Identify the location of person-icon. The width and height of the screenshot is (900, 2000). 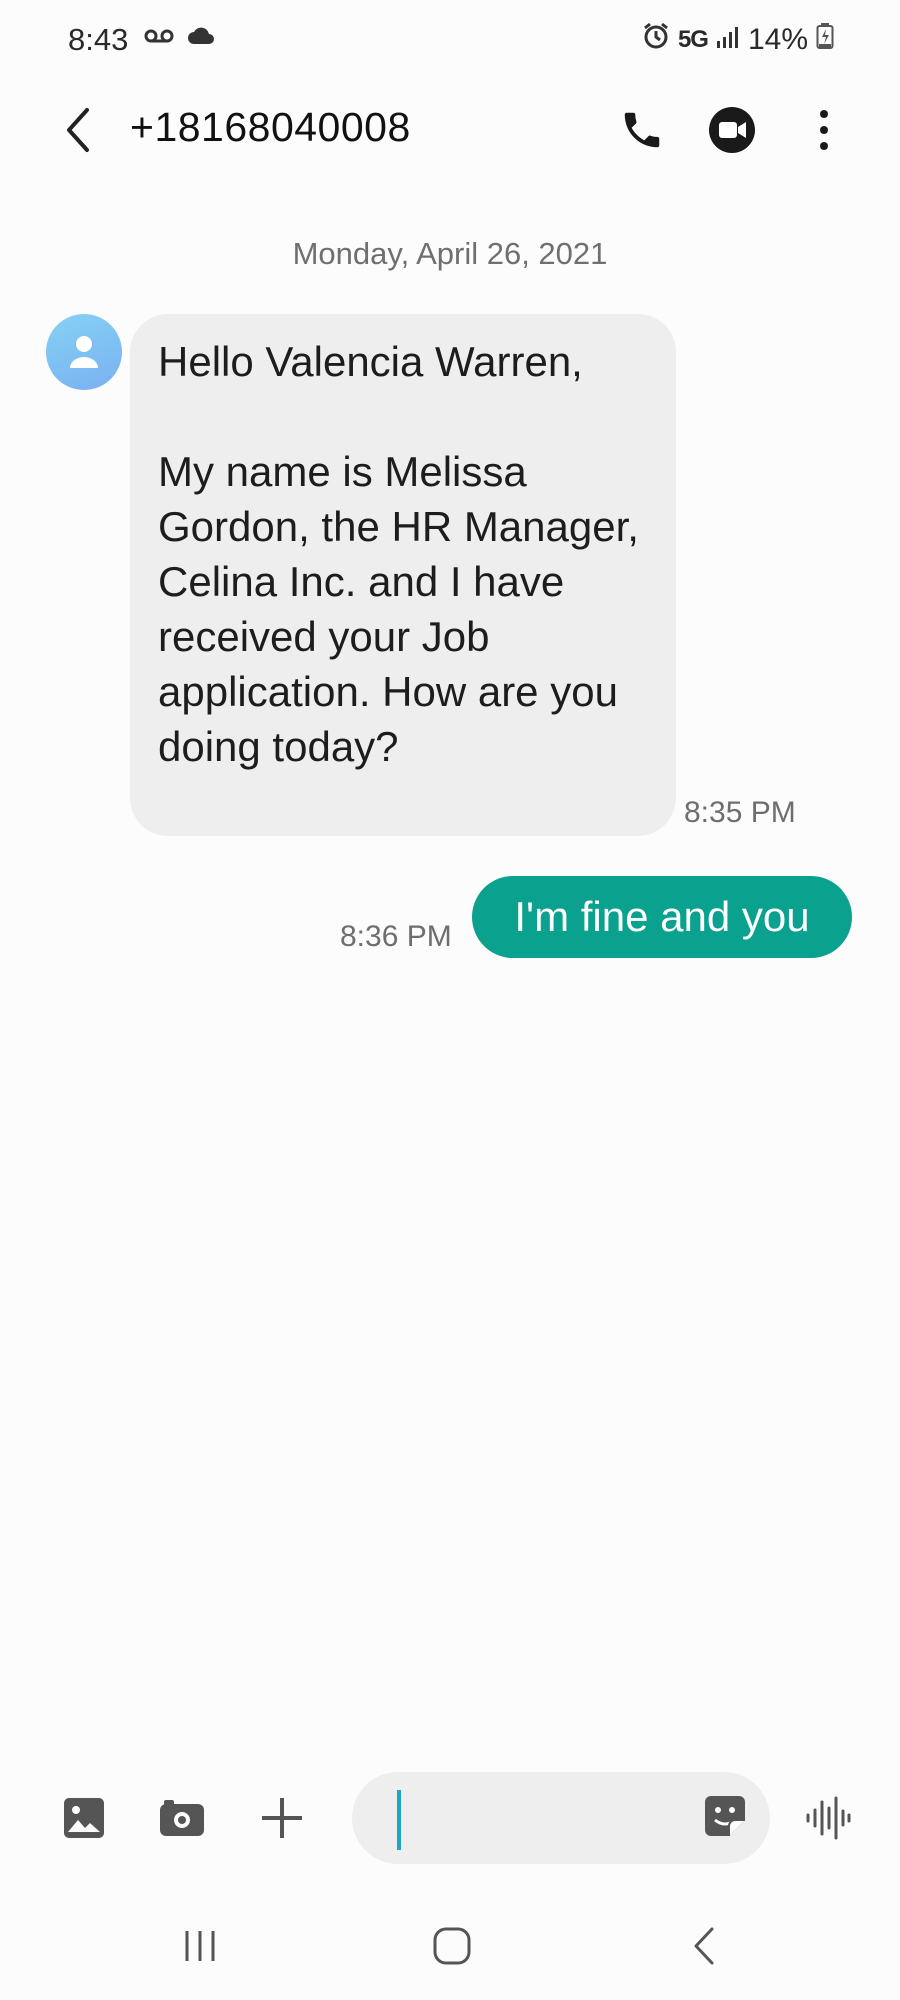
(84, 352).